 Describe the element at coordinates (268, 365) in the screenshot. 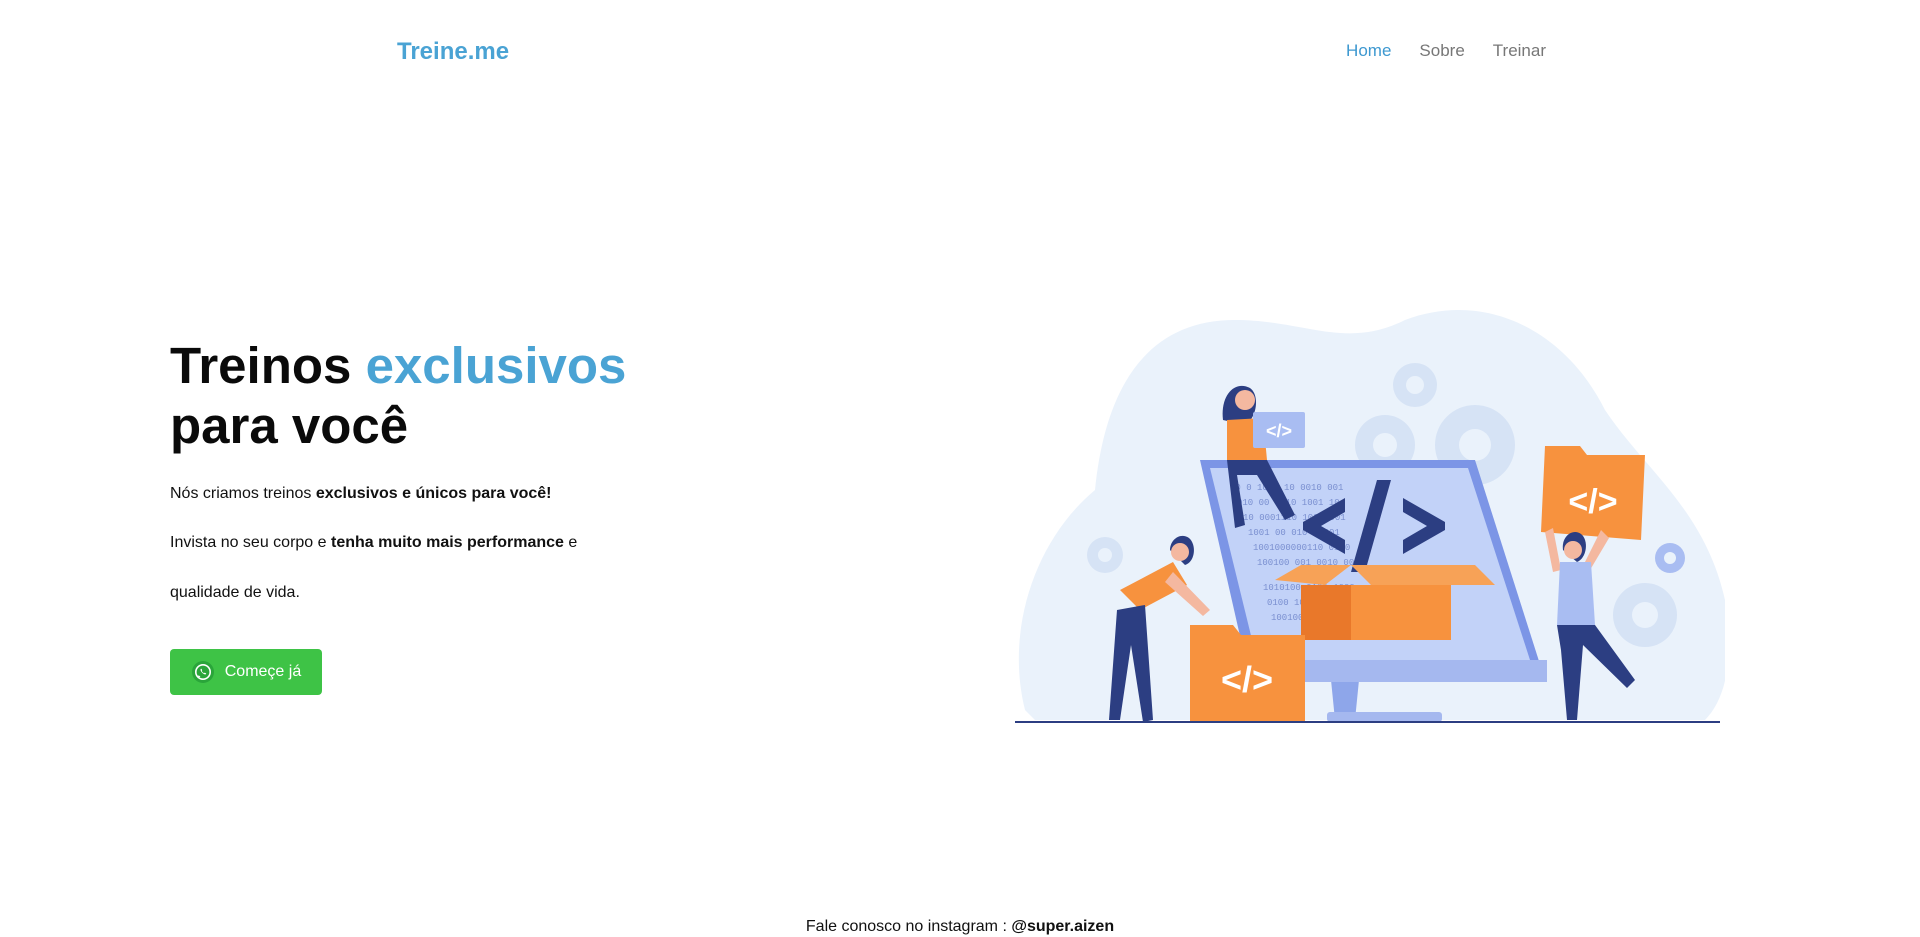

I see `hero-title-part1: Treinos` at that location.